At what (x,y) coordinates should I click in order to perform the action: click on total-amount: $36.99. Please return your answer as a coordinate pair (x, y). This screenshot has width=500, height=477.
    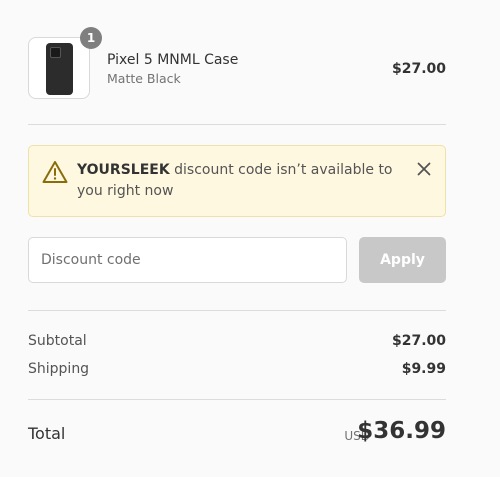
    Looking at the image, I should click on (401, 431).